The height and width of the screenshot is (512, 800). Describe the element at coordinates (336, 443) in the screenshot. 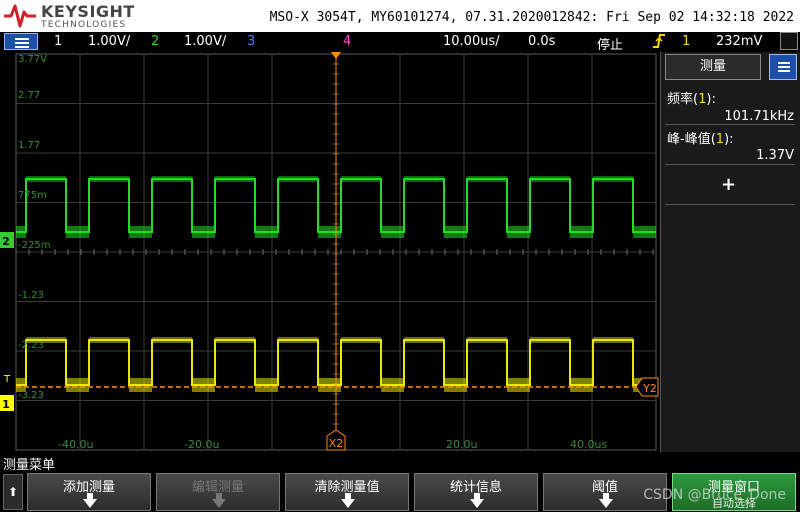

I see `cursor-x2-label: X2` at that location.